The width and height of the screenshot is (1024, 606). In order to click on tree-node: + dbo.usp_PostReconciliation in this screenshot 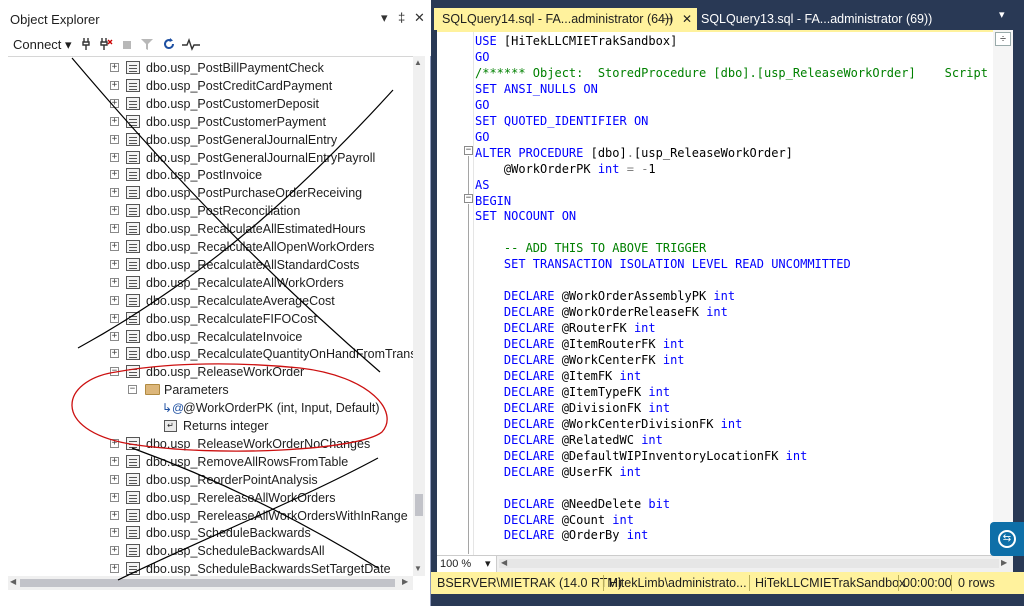, I will do `click(215, 211)`.